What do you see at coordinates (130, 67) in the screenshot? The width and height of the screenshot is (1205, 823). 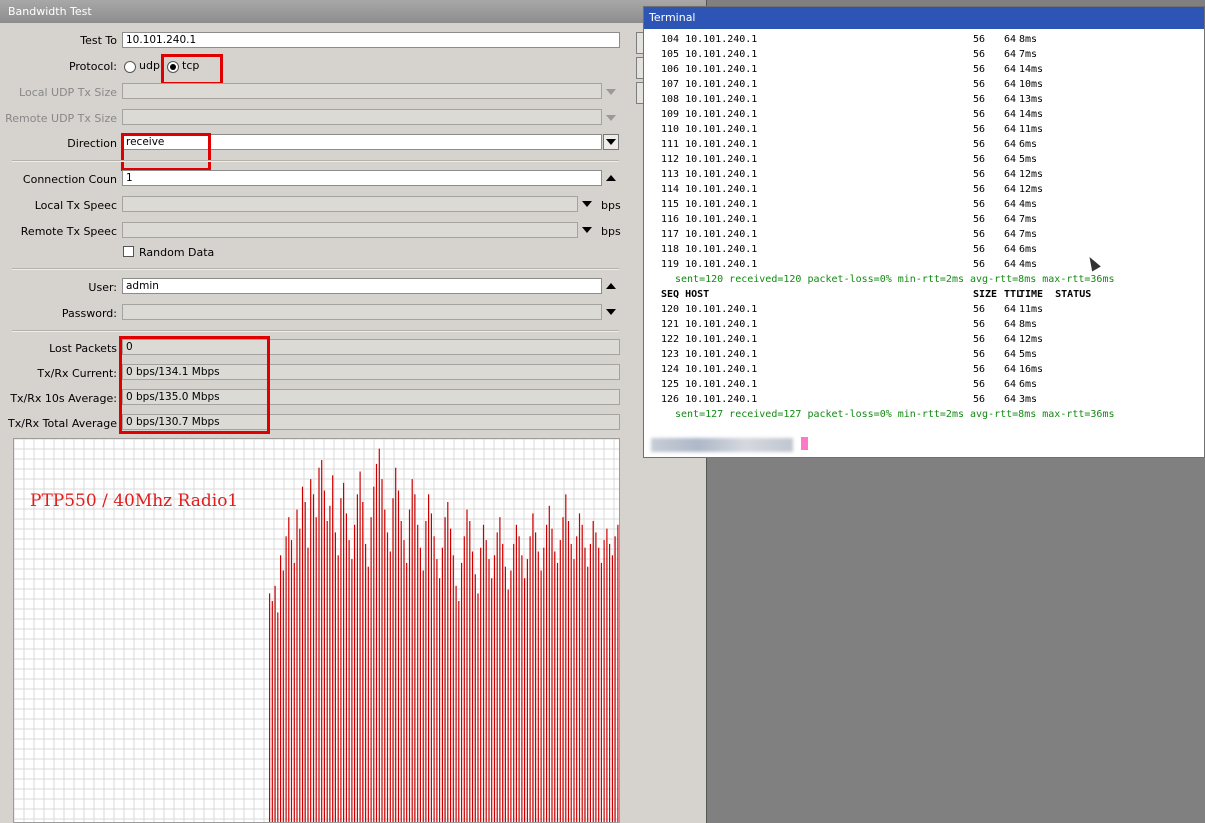 I see `protocol-udp-radio` at bounding box center [130, 67].